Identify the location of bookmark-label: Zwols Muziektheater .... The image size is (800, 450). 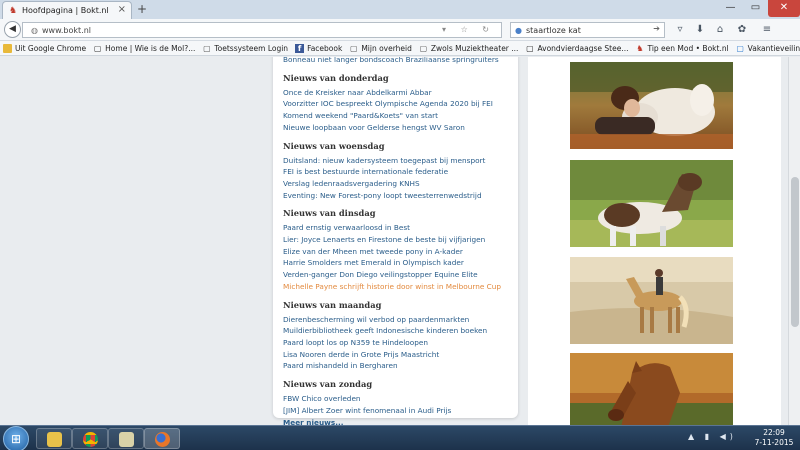
(474, 48).